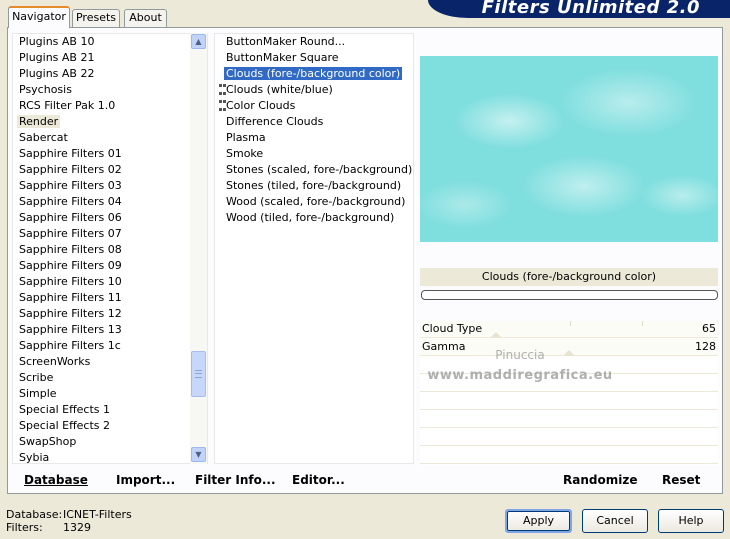 The image size is (730, 539). I want to click on param-value: 65, so click(709, 328).